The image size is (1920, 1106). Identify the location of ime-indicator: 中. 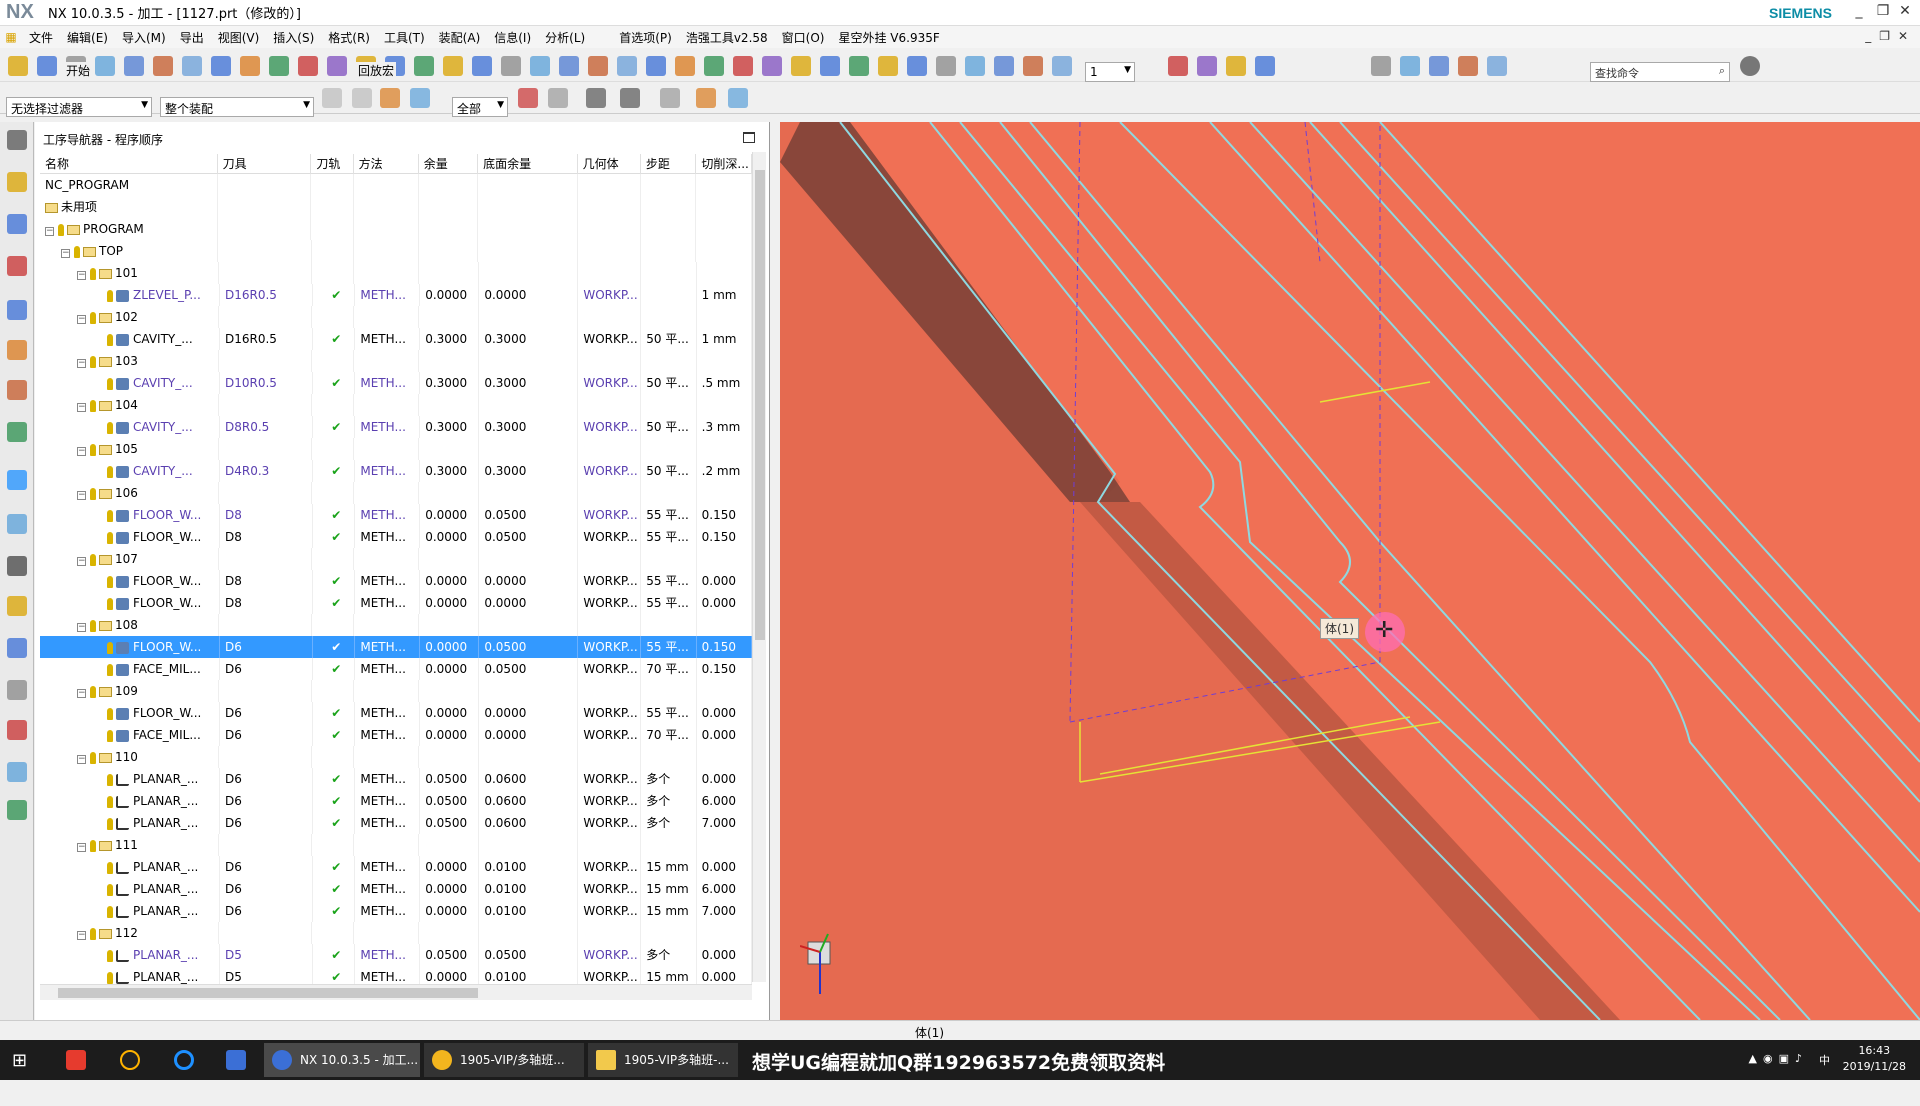
(1824, 1060).